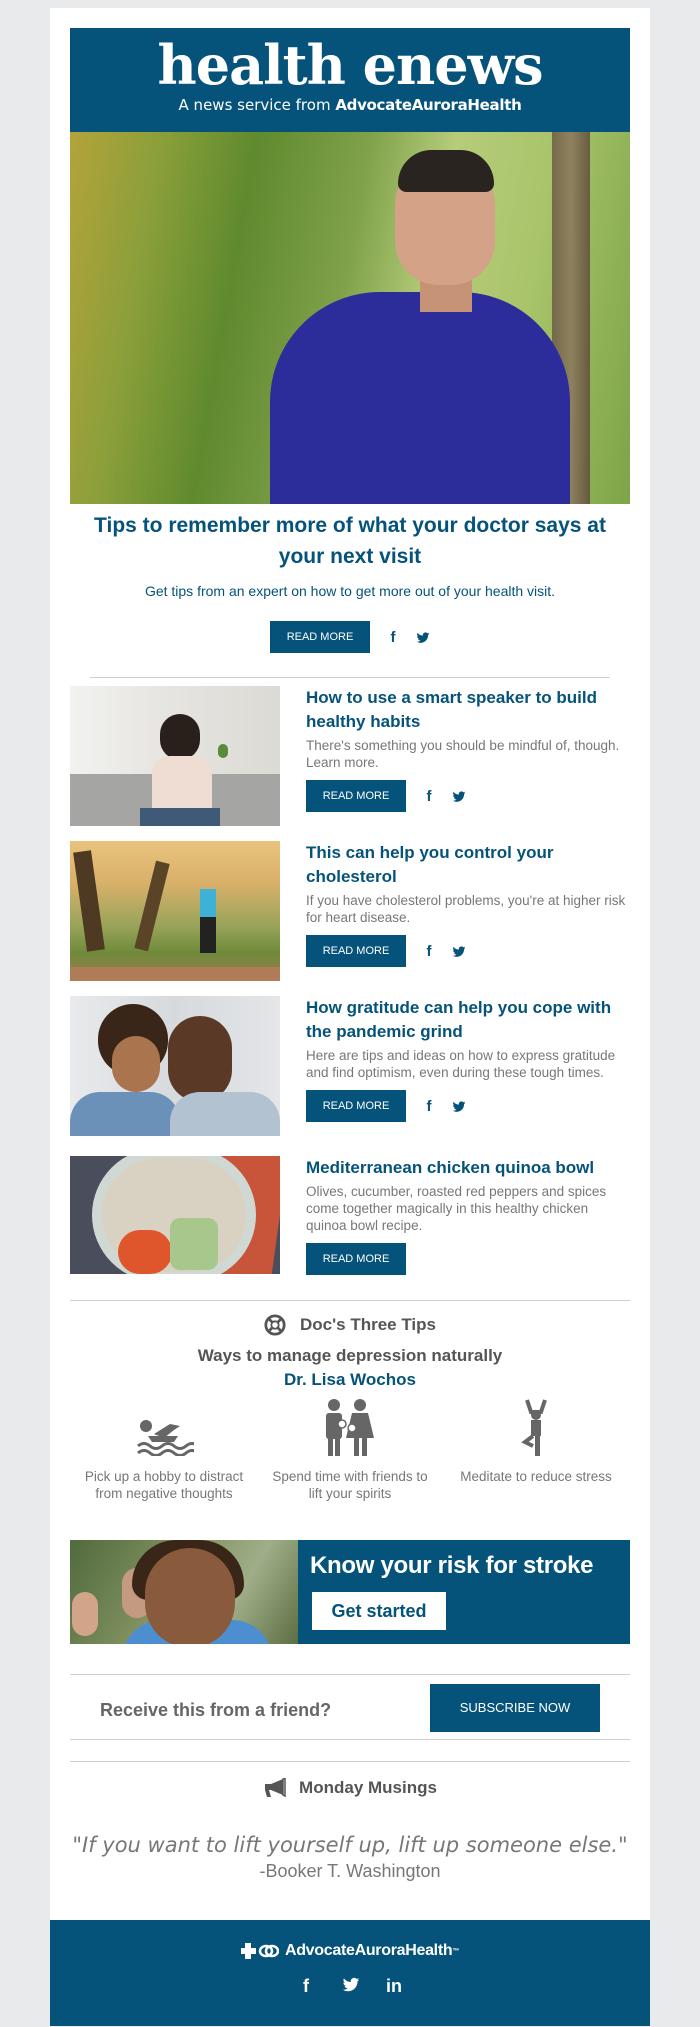 Image resolution: width=700 pixels, height=2027 pixels. I want to click on megaphone-icon, so click(275, 1788).